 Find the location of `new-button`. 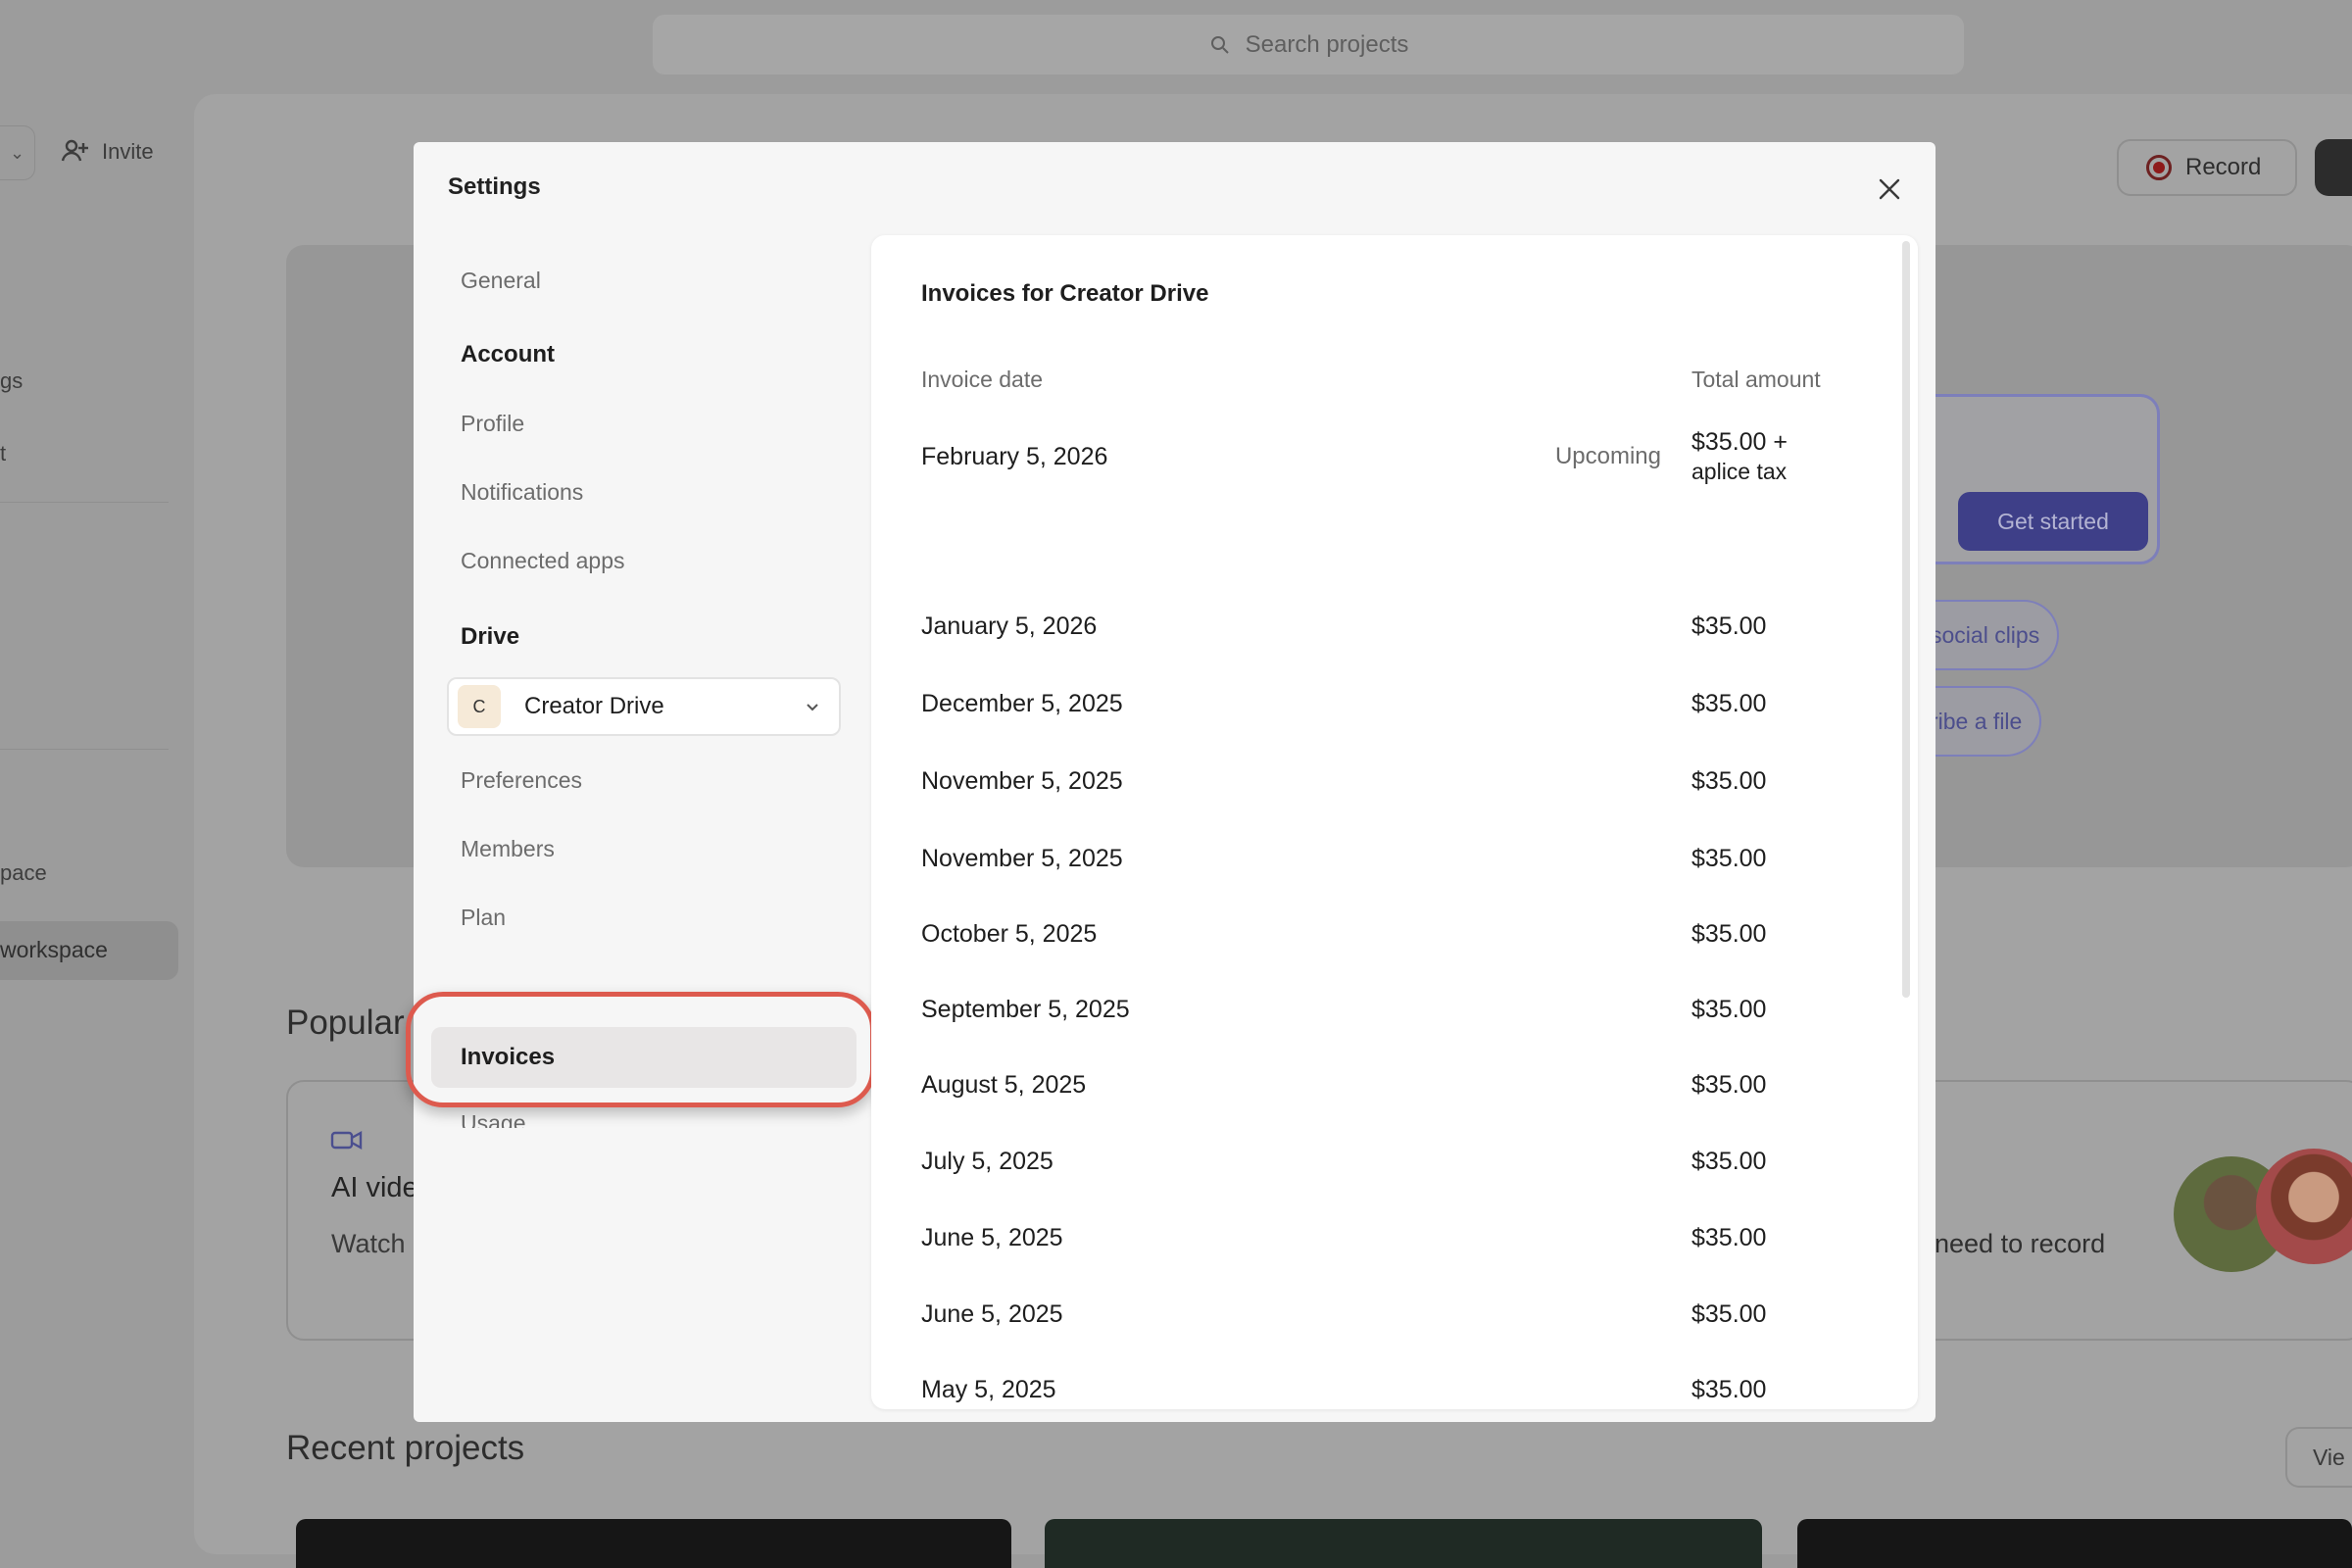

new-button is located at coordinates (2333, 167).